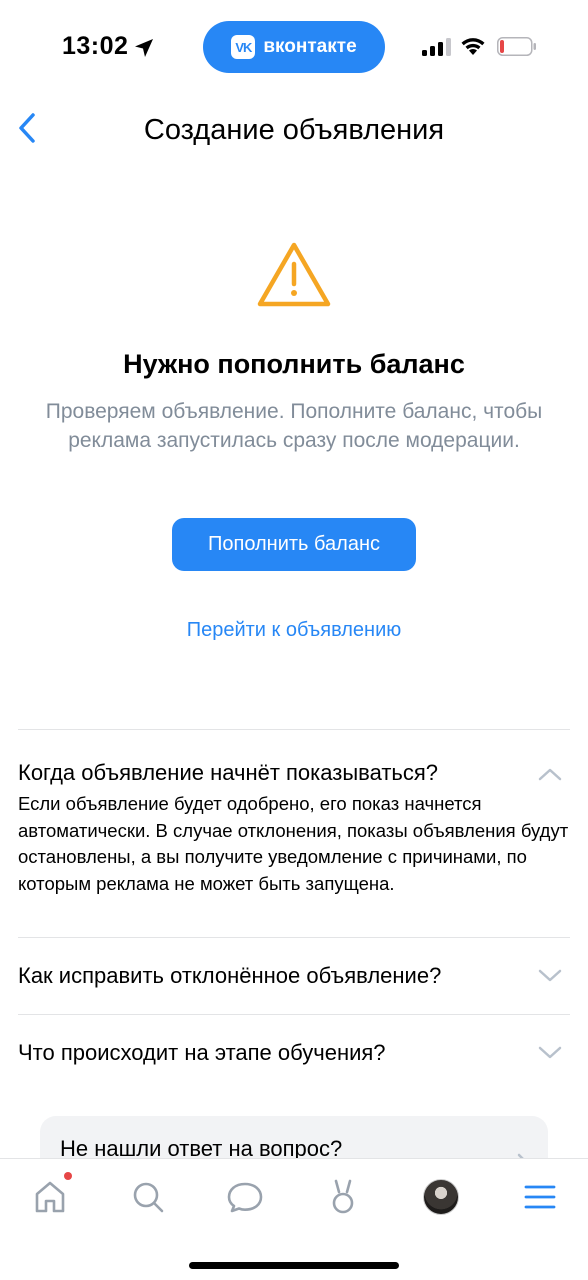 This screenshot has height=1280, width=588. What do you see at coordinates (294, 773) in the screenshot?
I see `faq-question: Когда объявление начнёт показываться?` at bounding box center [294, 773].